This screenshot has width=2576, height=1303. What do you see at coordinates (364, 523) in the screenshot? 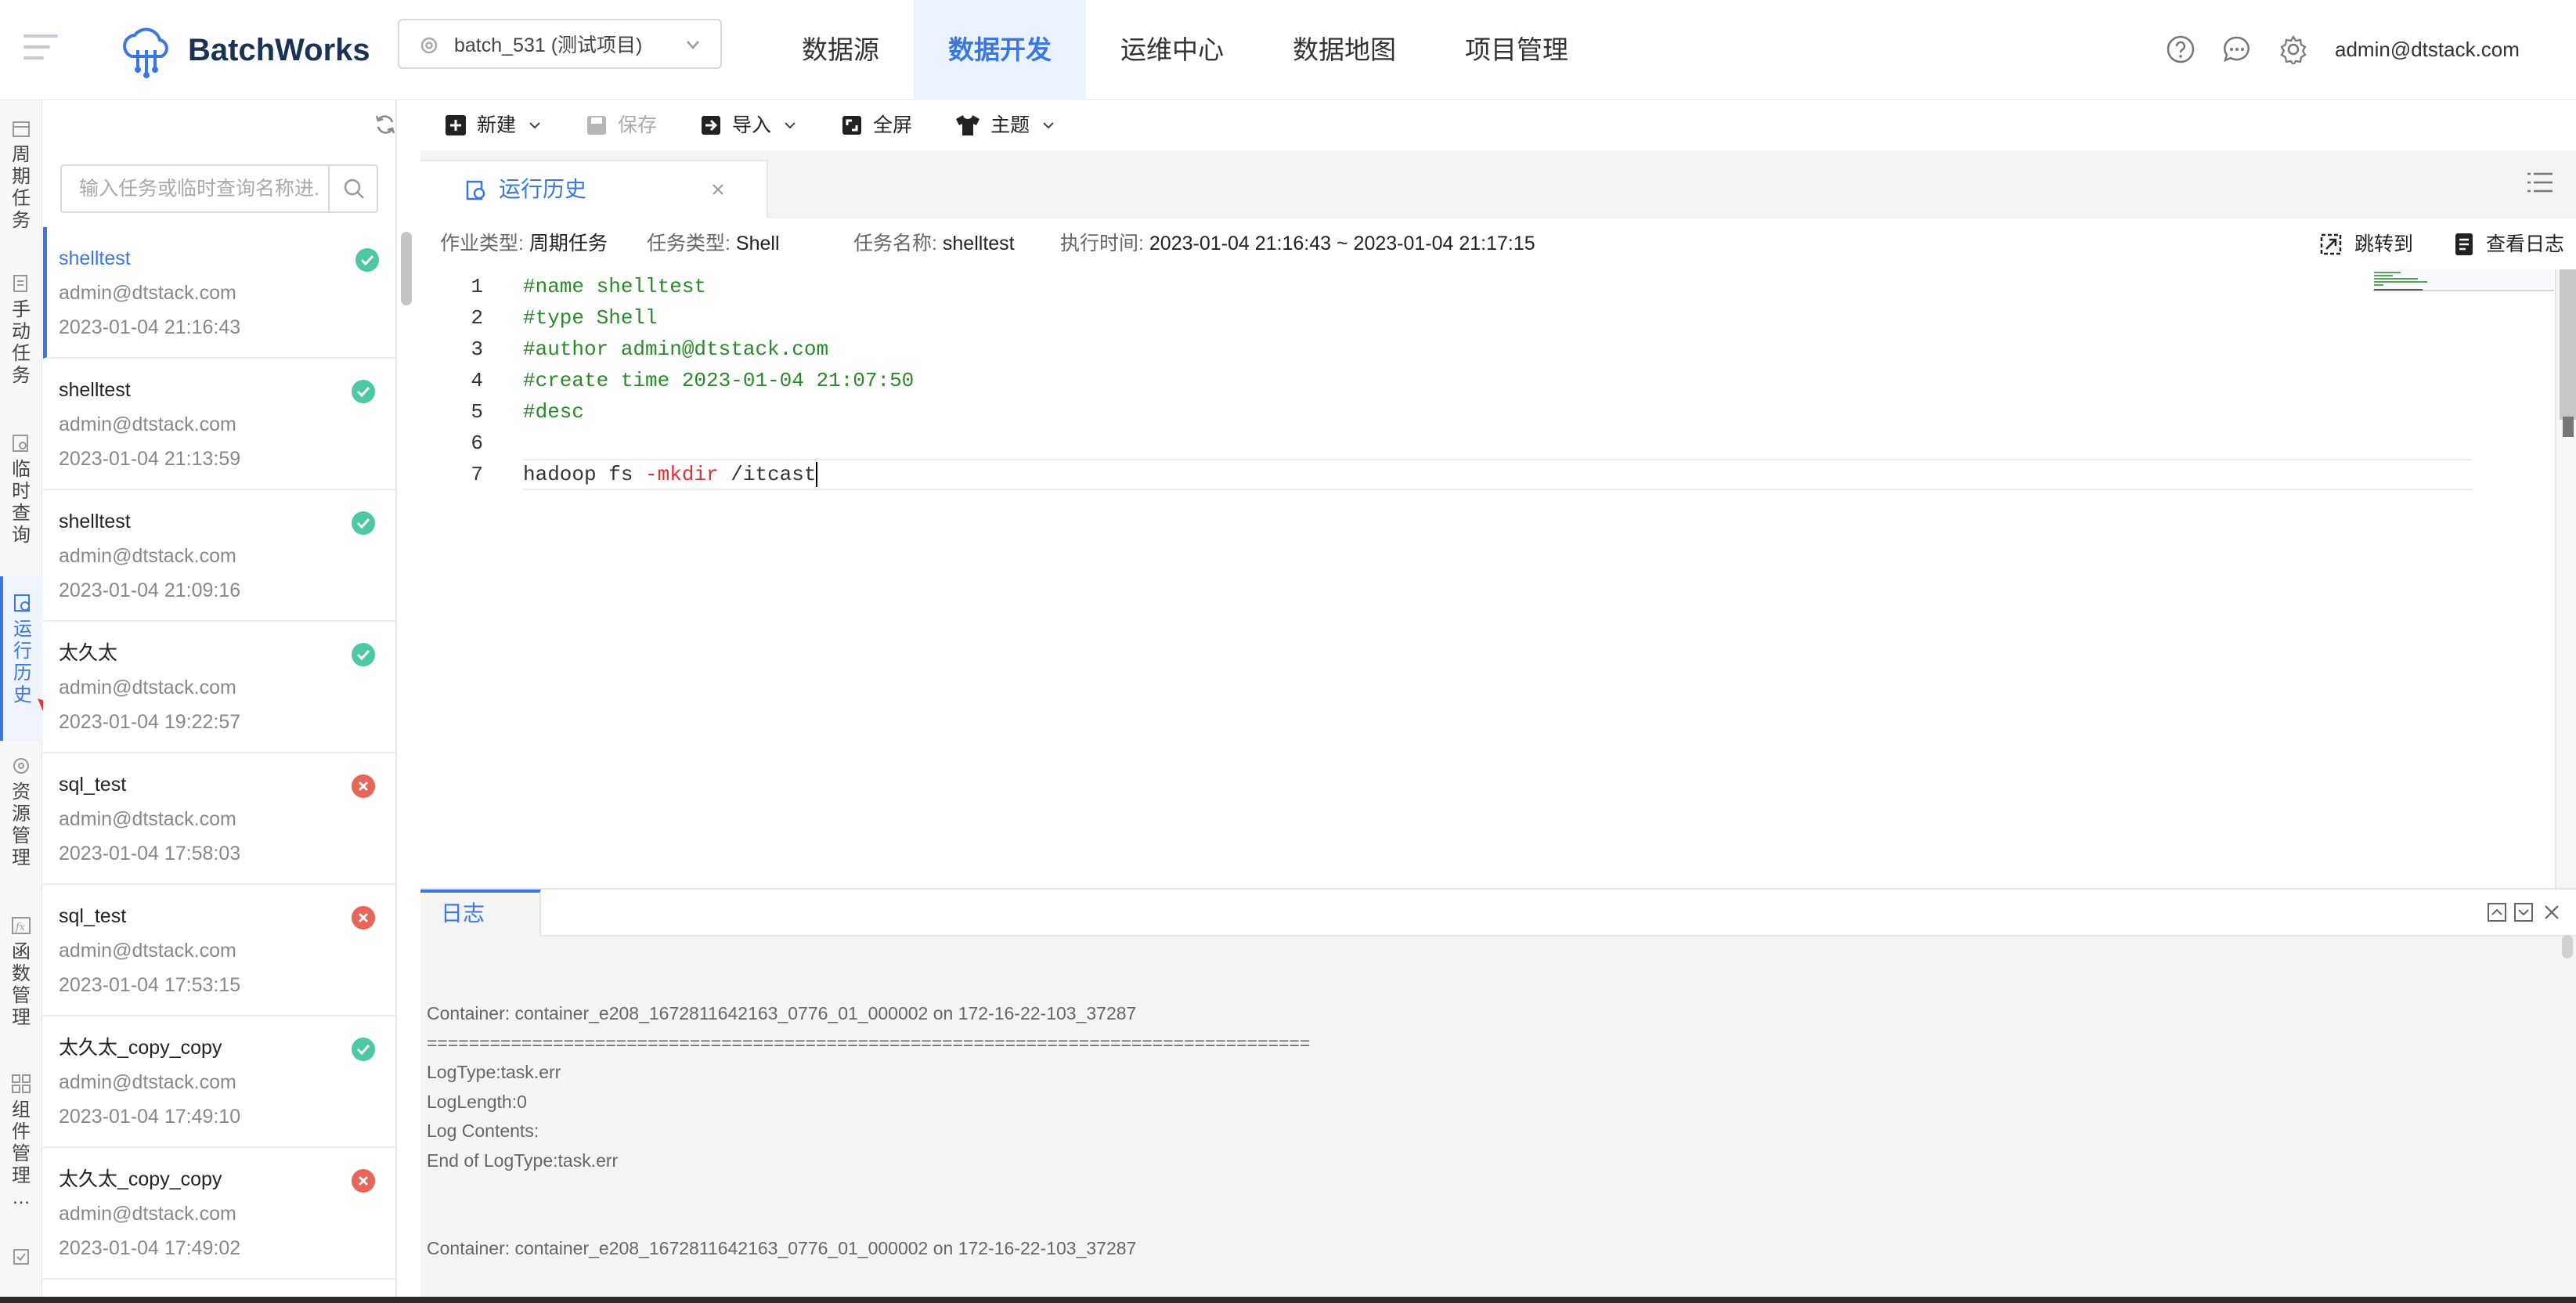
I see `success-check-icon` at bounding box center [364, 523].